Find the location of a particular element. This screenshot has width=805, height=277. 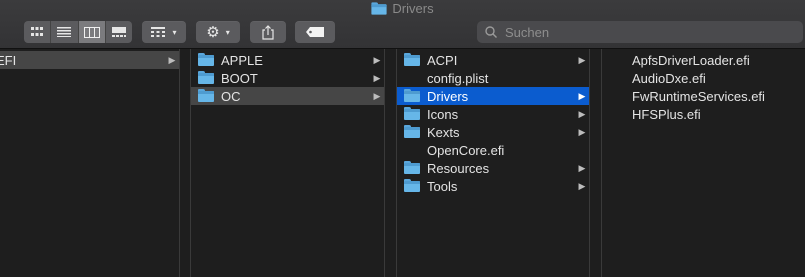

item-label: AudioDxe.efi is located at coordinates (669, 78).